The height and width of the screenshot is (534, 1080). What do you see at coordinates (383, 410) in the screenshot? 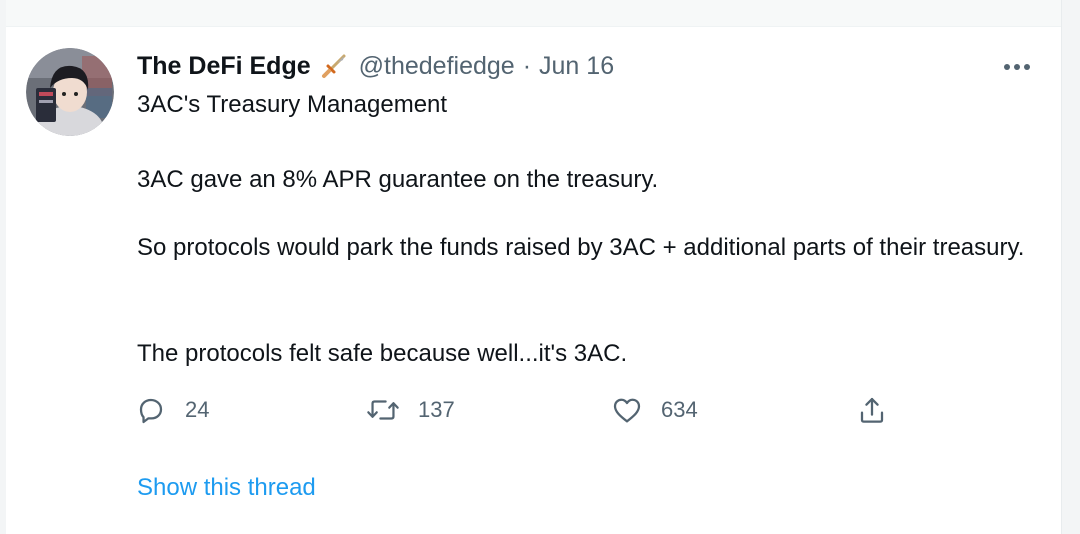
I see `retweet-icon` at bounding box center [383, 410].